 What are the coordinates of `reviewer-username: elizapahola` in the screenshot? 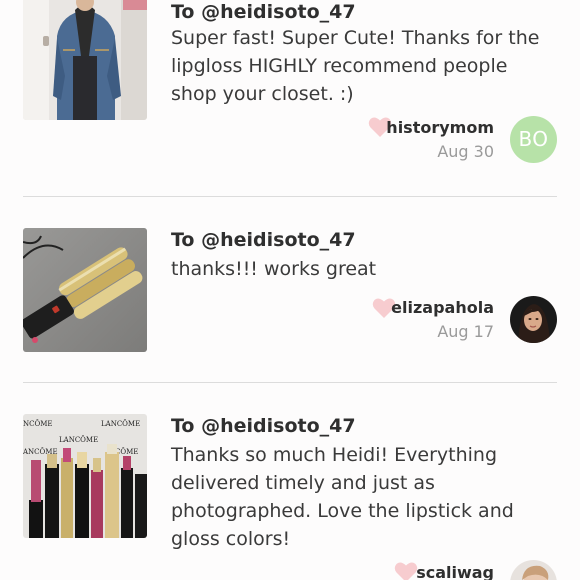 It's located at (442, 307).